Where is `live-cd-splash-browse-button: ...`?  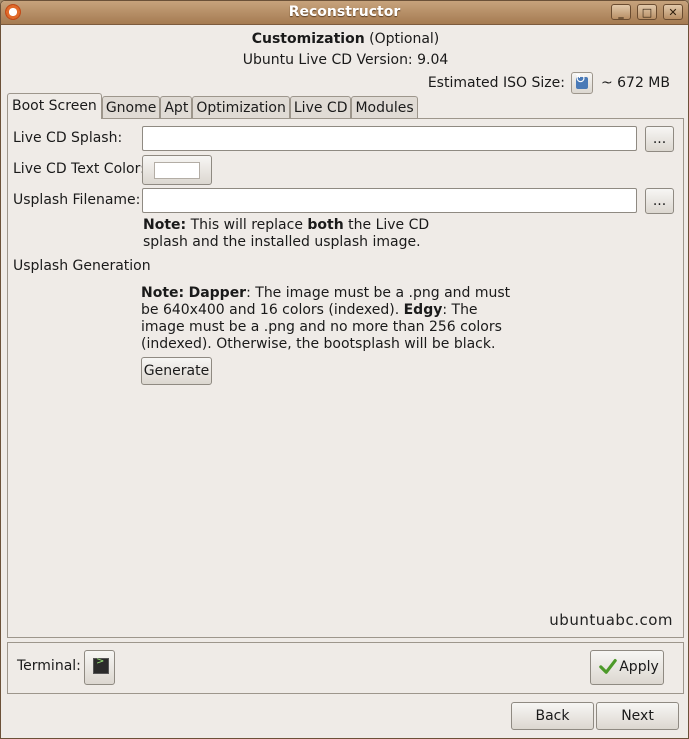
live-cd-splash-browse-button: ... is located at coordinates (659, 139).